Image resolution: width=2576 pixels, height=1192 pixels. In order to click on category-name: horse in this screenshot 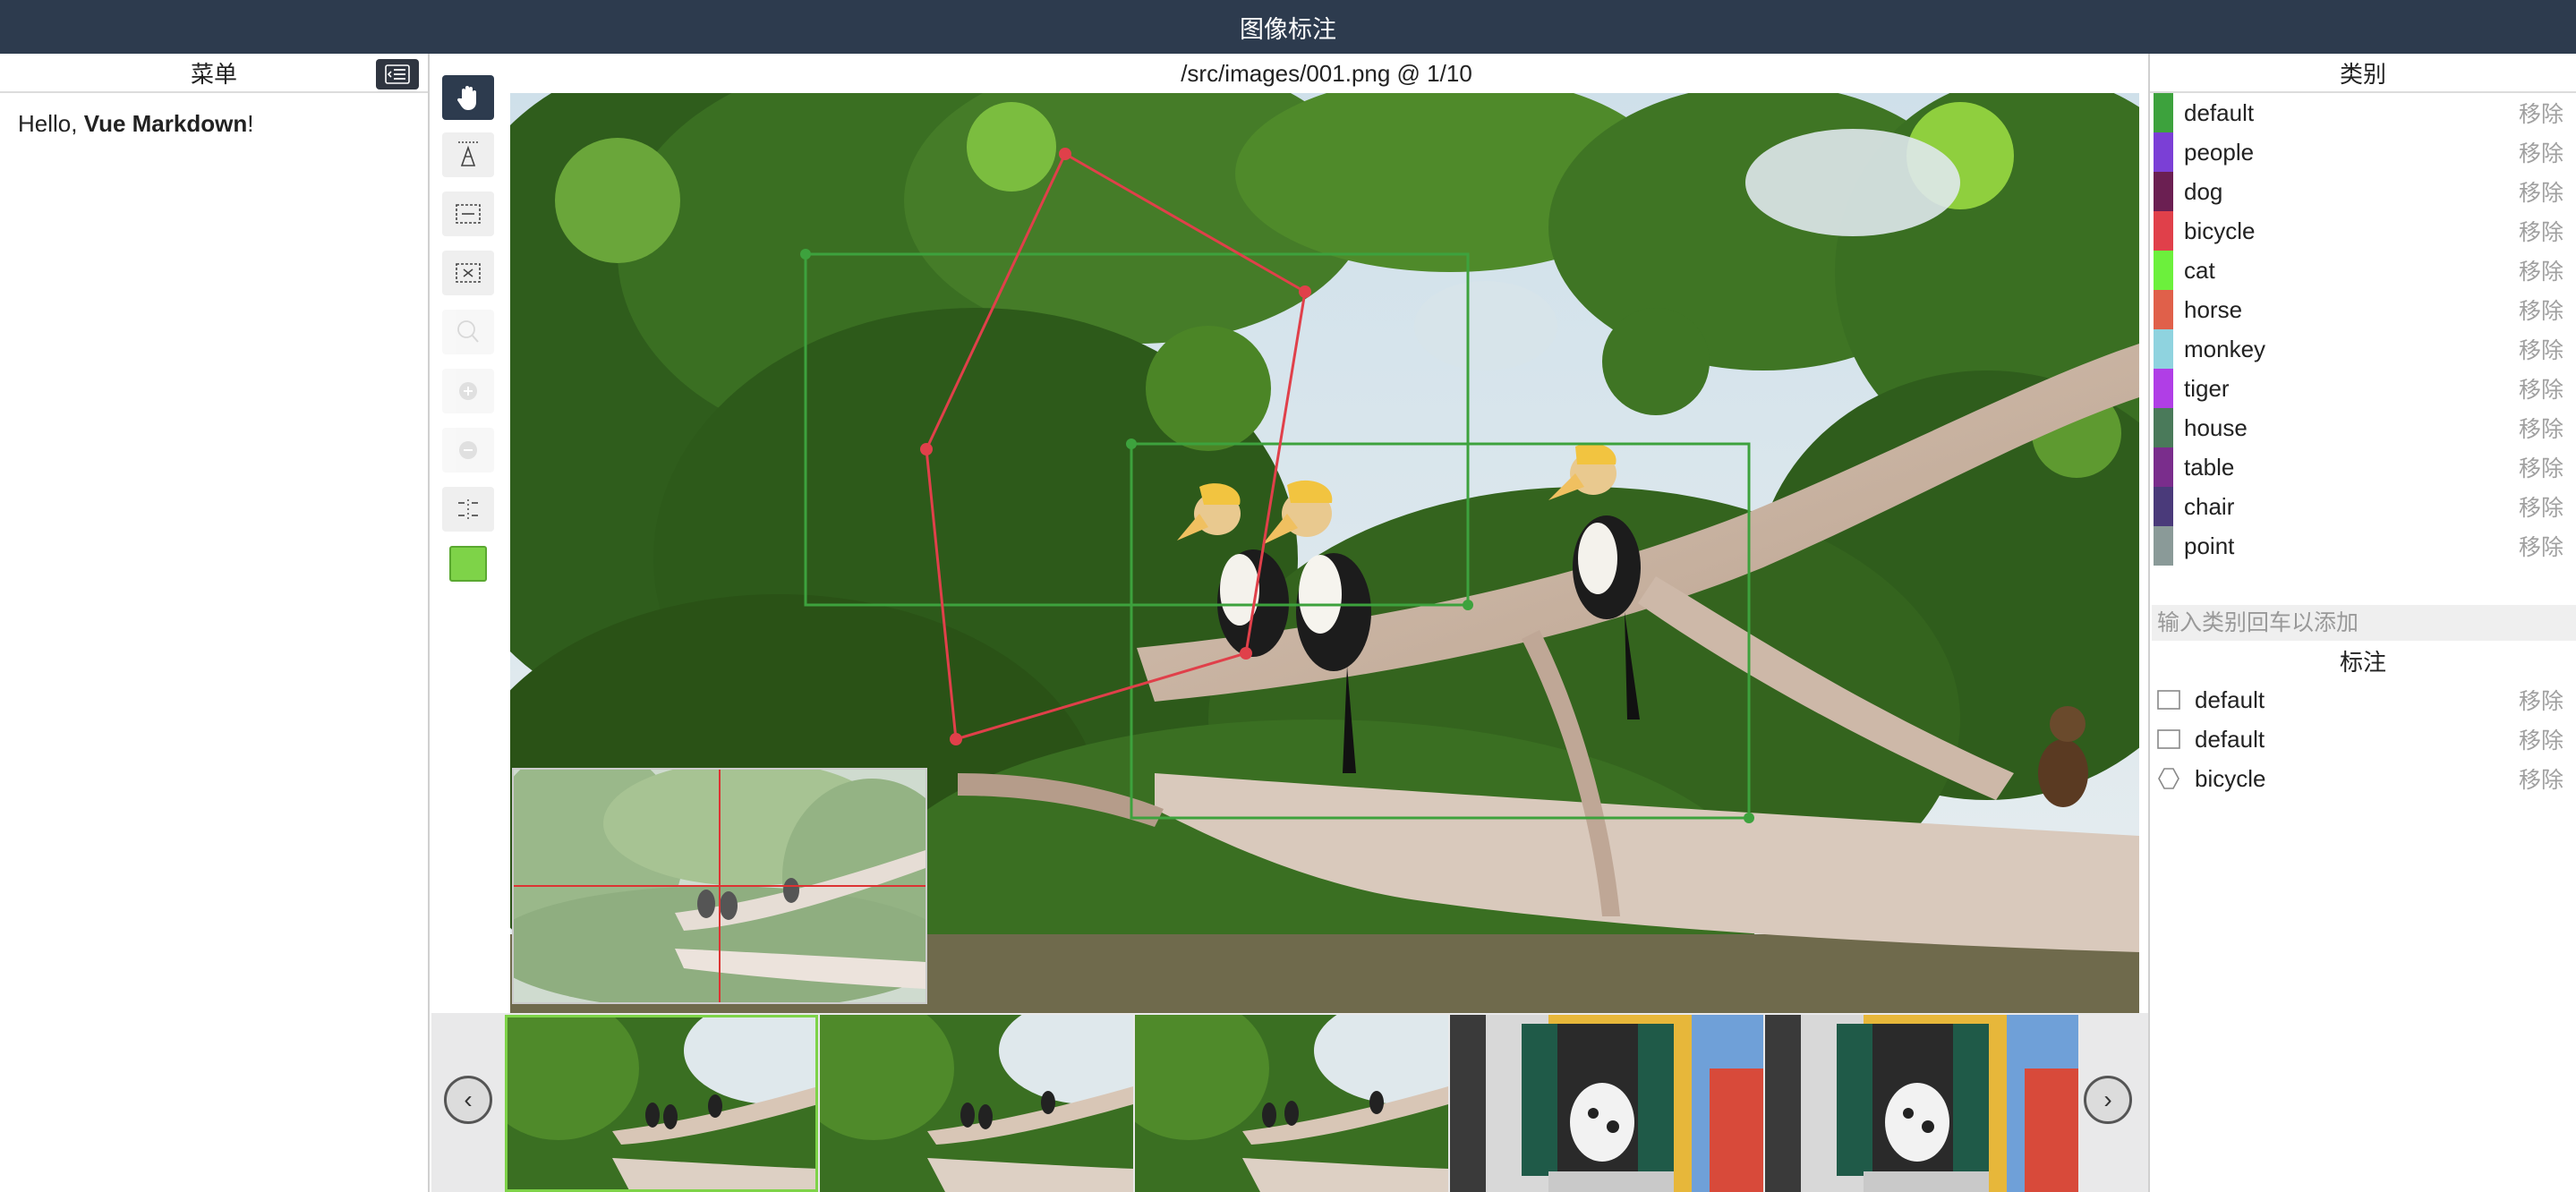, I will do `click(2213, 309)`.